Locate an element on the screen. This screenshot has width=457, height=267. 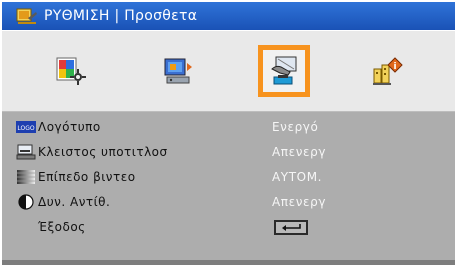
setup-hand-icon is located at coordinates (284, 70).